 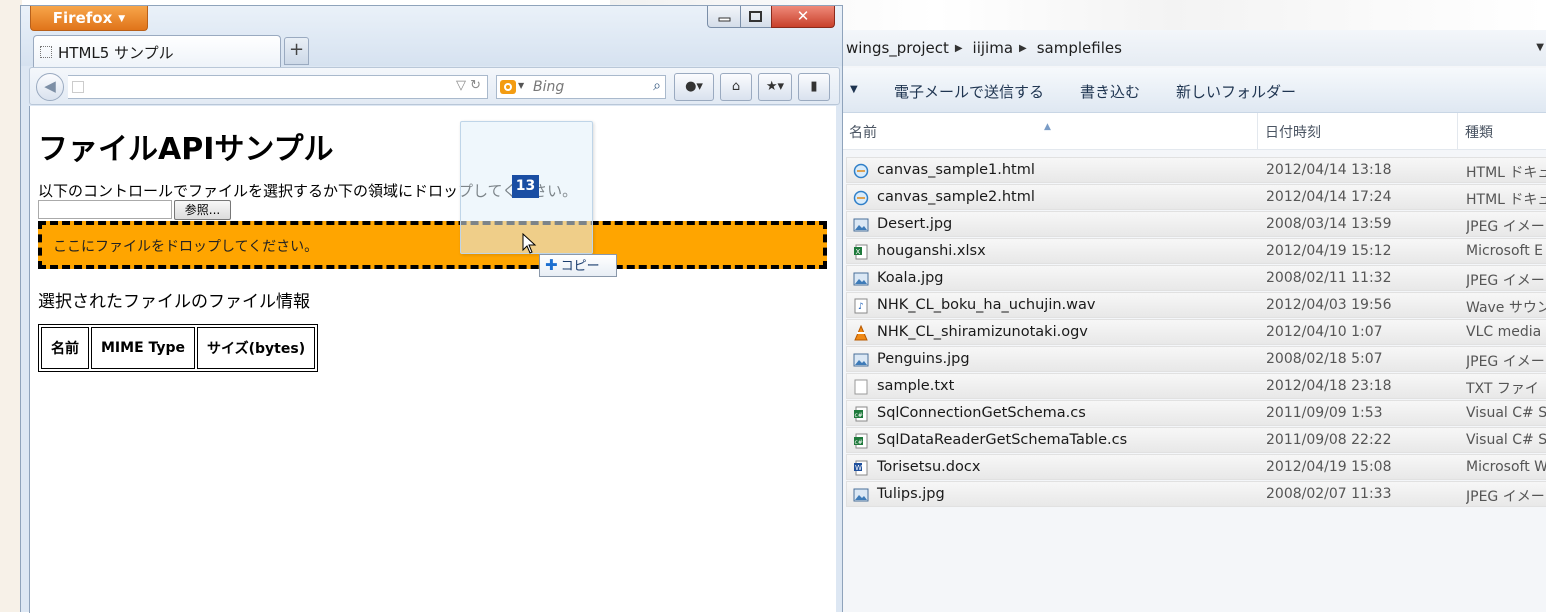 What do you see at coordinates (529, 243) in the screenshot?
I see `mouse-cursor-icon` at bounding box center [529, 243].